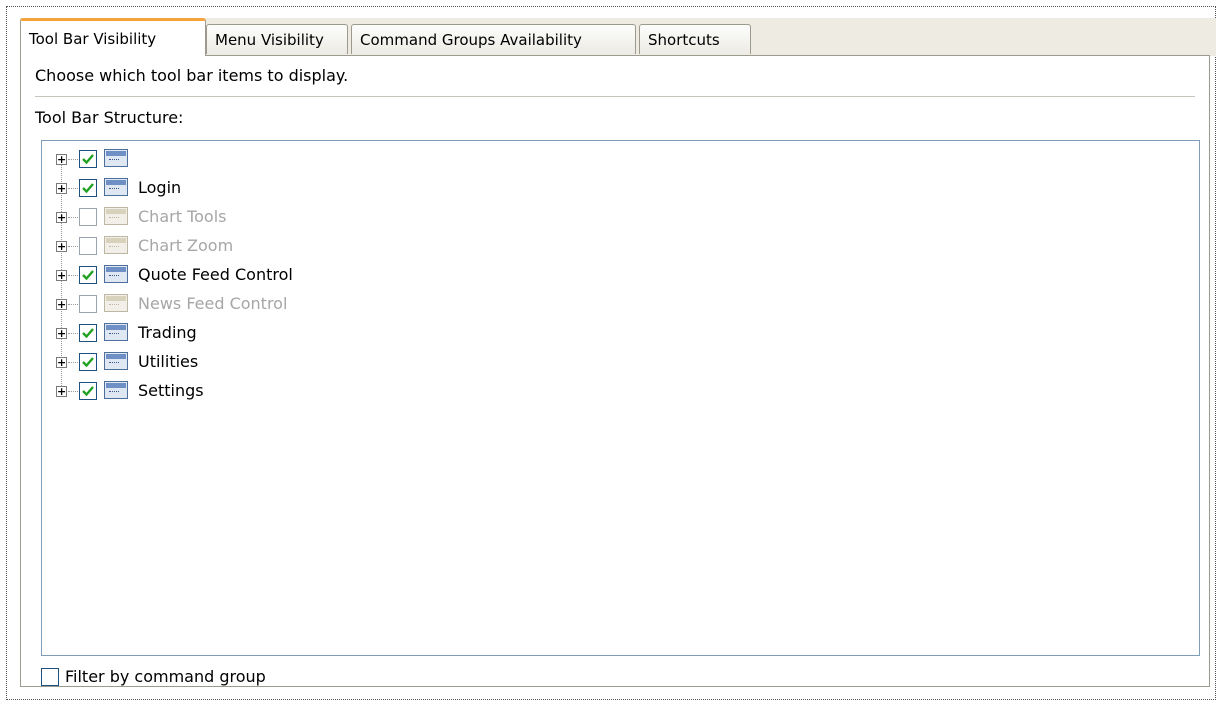 This screenshot has height=706, width=1222. I want to click on separator, so click(615, 97).